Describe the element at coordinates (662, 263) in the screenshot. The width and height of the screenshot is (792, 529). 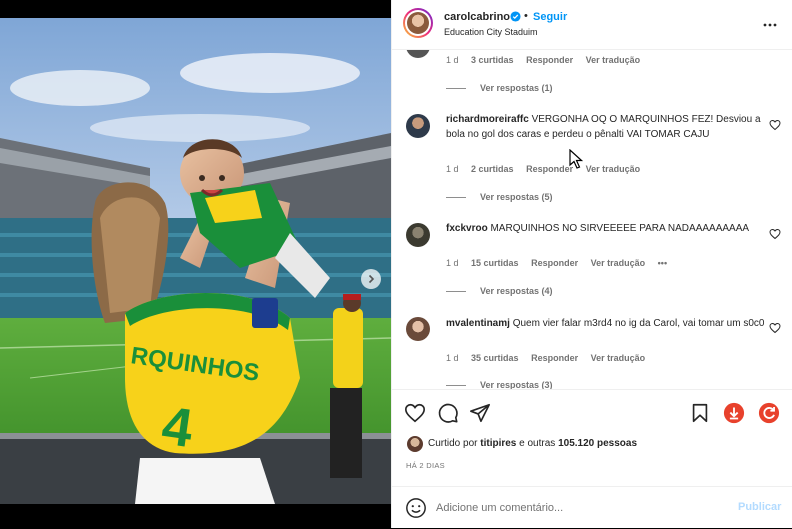
I see `comment-more-button: •••` at that location.